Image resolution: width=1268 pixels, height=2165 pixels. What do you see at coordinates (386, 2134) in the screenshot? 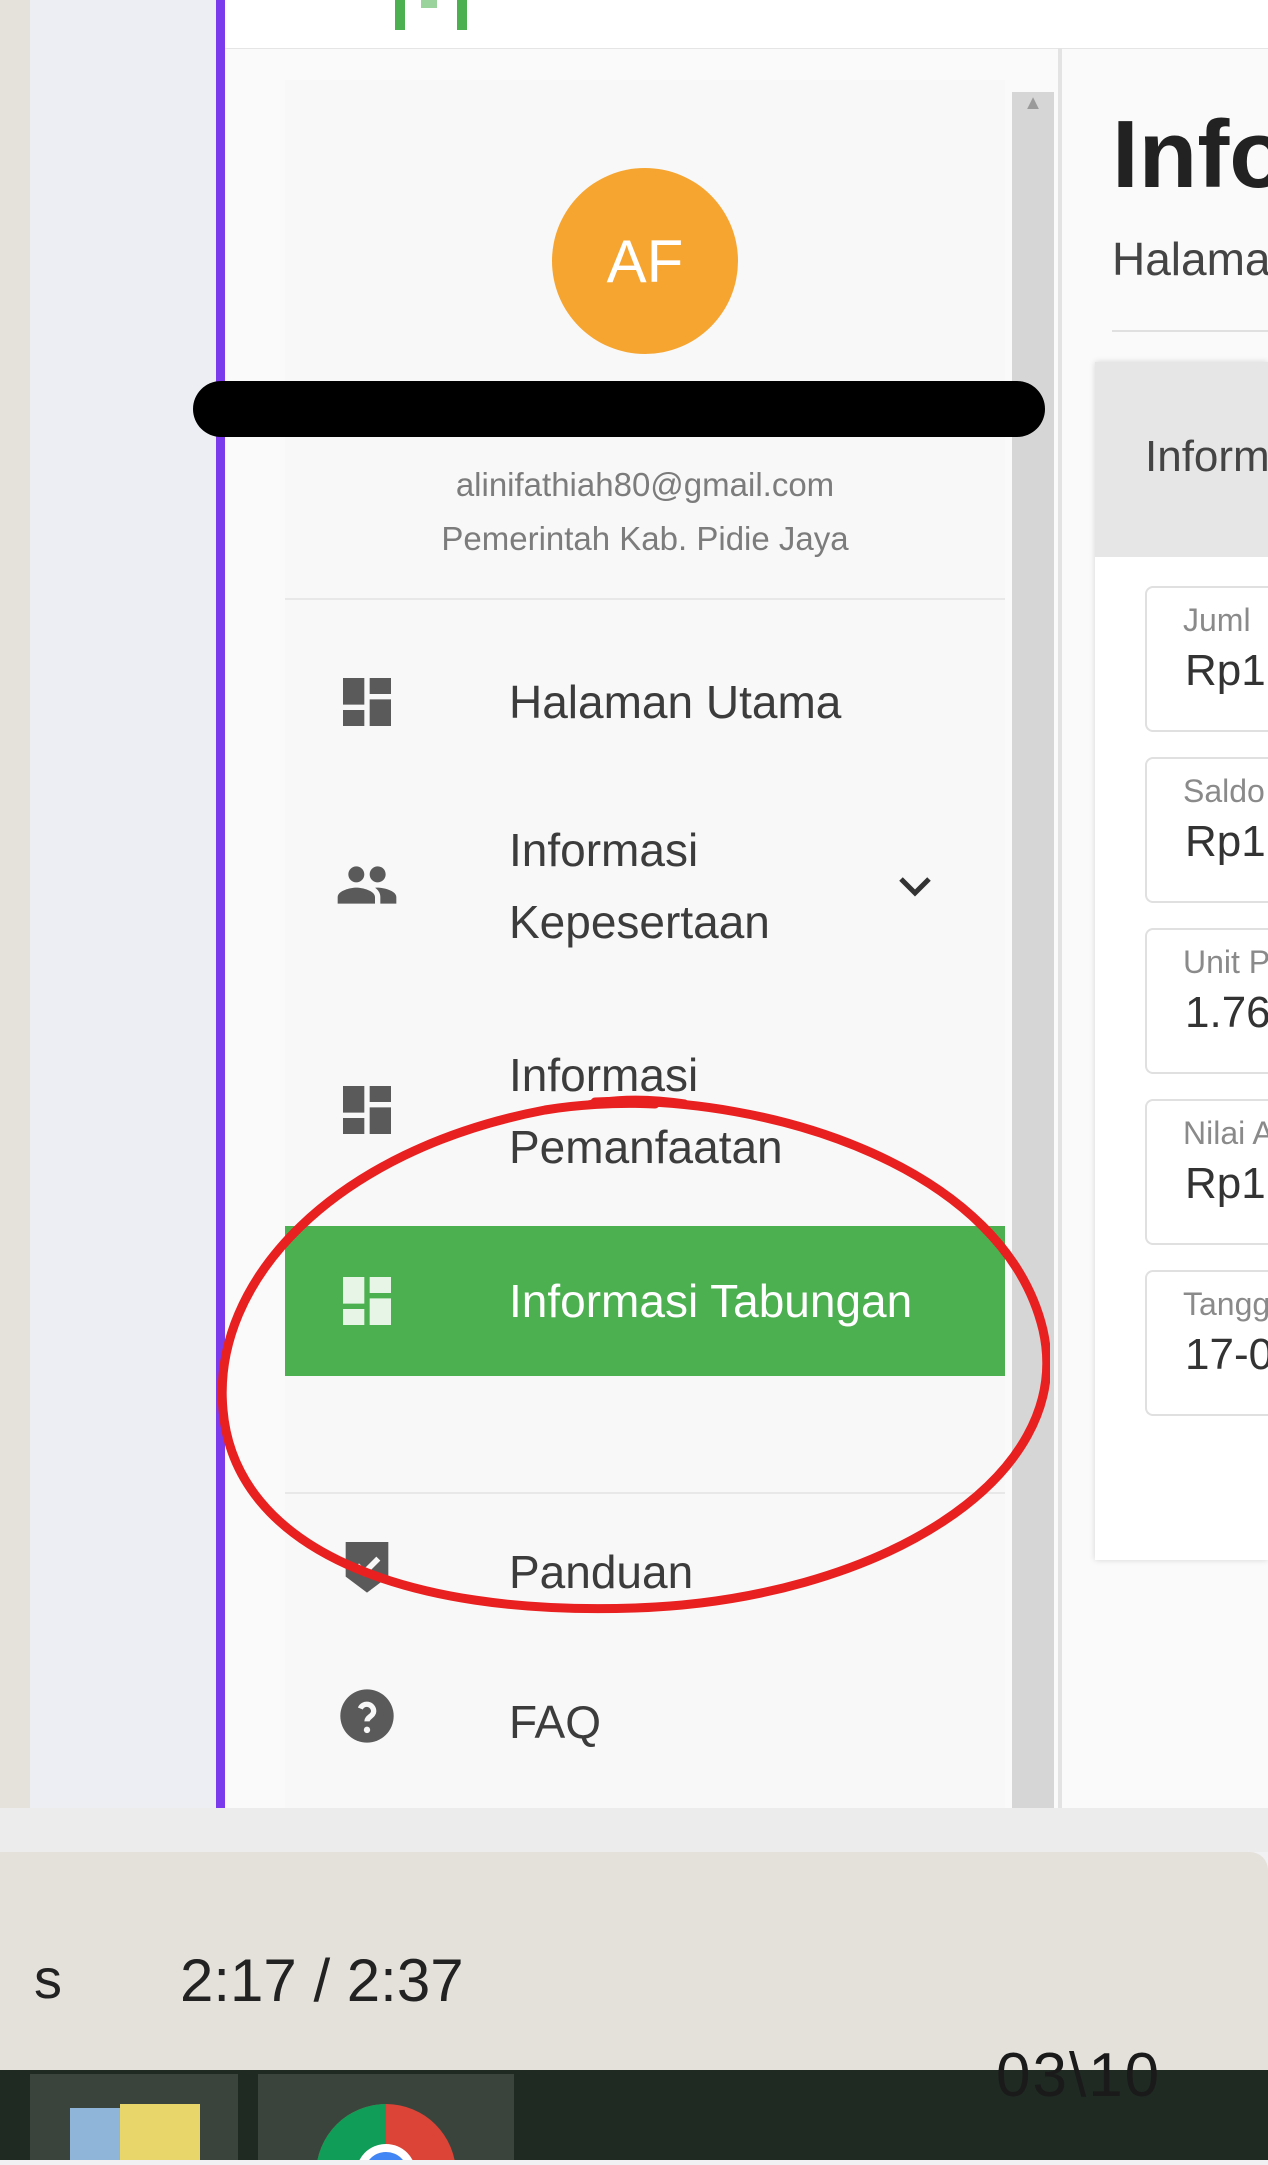
I see `chrome-icon` at bounding box center [386, 2134].